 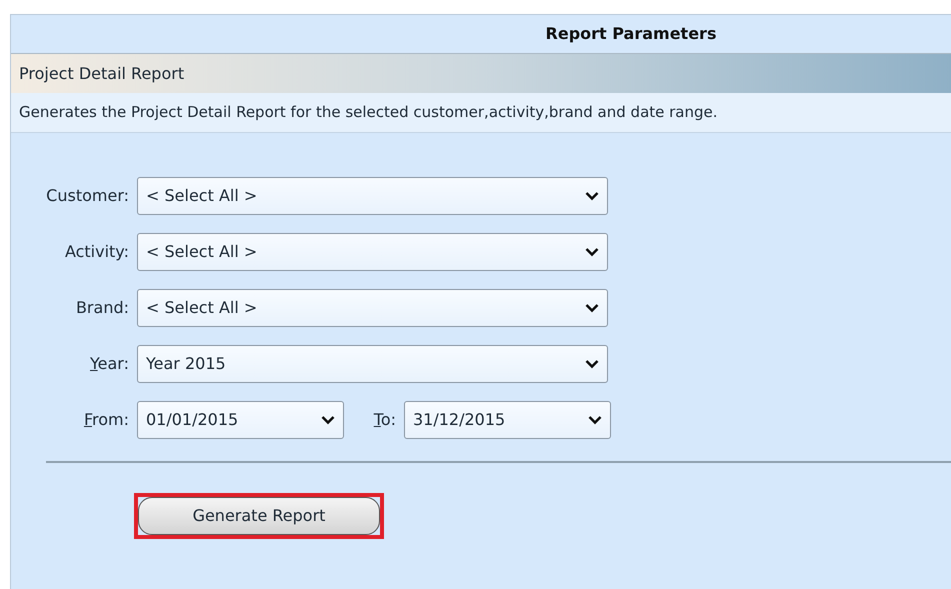 What do you see at coordinates (384, 420) in the screenshot?
I see `field-label: To:` at bounding box center [384, 420].